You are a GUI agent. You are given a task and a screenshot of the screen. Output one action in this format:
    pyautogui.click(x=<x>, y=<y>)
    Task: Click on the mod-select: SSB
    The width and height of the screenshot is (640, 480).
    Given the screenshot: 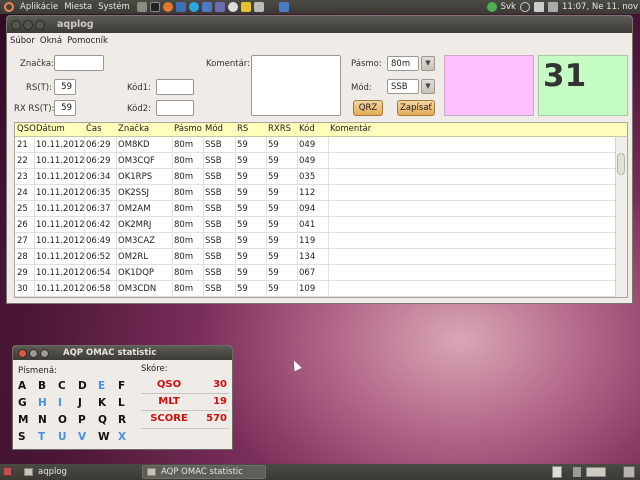 What is the action you would take?
    pyautogui.click(x=403, y=86)
    